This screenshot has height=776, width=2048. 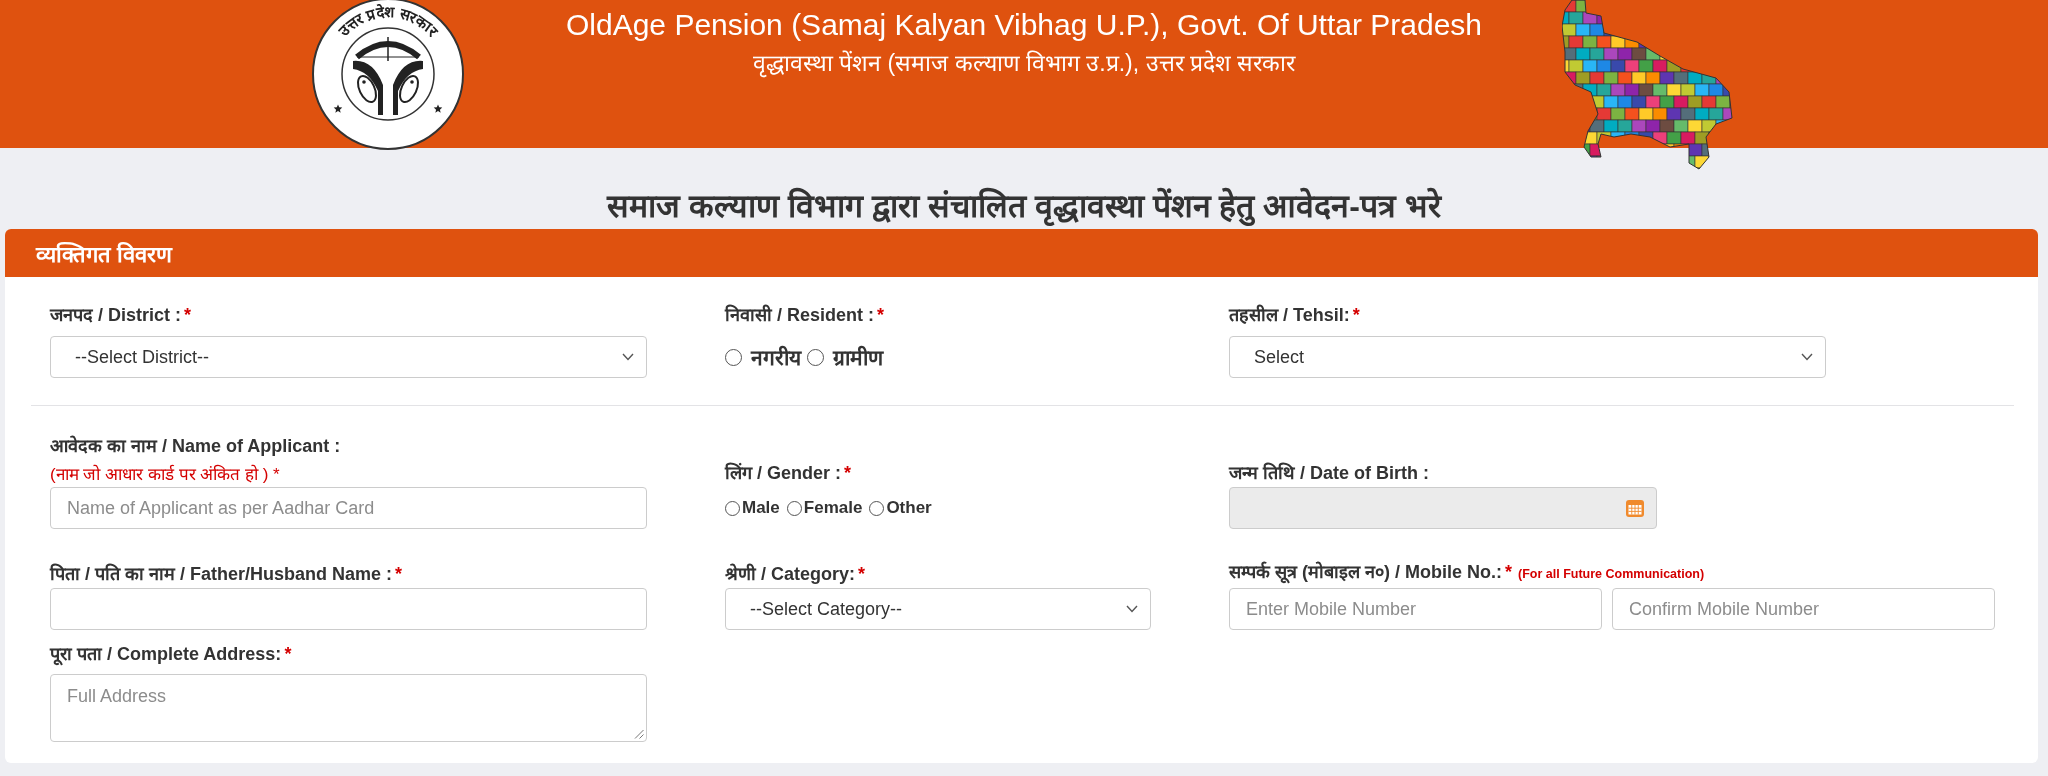 I want to click on mobile-number-input: Enter Mobile Number, so click(x=1415, y=609).